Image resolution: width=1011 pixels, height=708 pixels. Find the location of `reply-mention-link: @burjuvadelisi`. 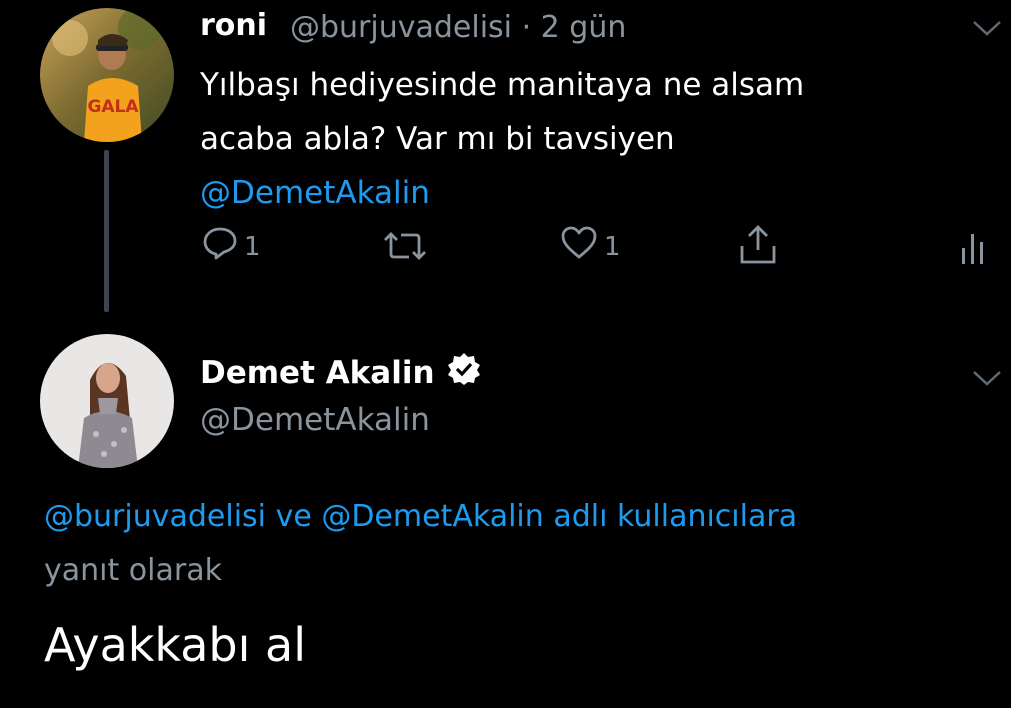

reply-mention-link: @burjuvadelisi is located at coordinates (155, 516).